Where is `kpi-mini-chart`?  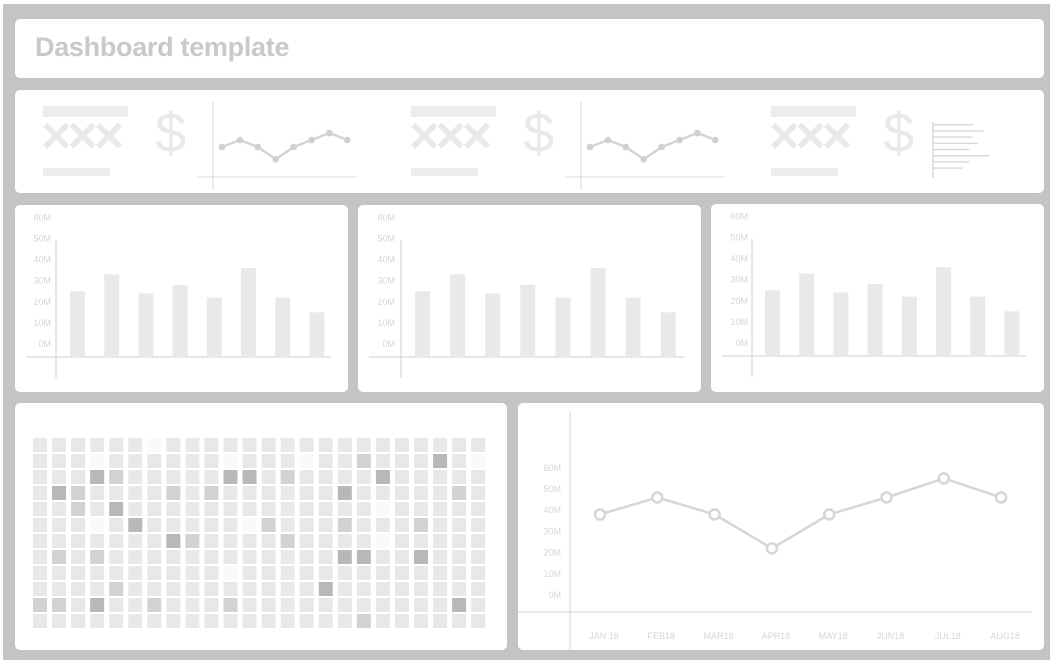
kpi-mini-chart is located at coordinates (960, 150).